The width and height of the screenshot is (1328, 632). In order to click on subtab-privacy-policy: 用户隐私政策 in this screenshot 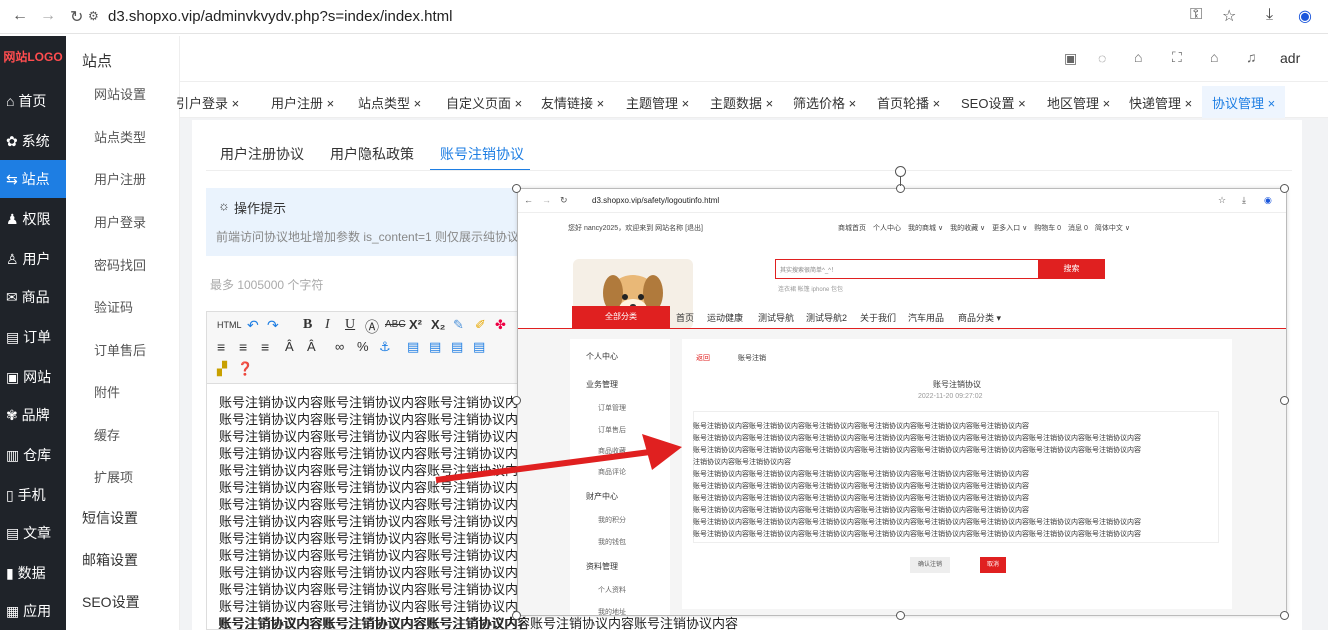, I will do `click(372, 154)`.